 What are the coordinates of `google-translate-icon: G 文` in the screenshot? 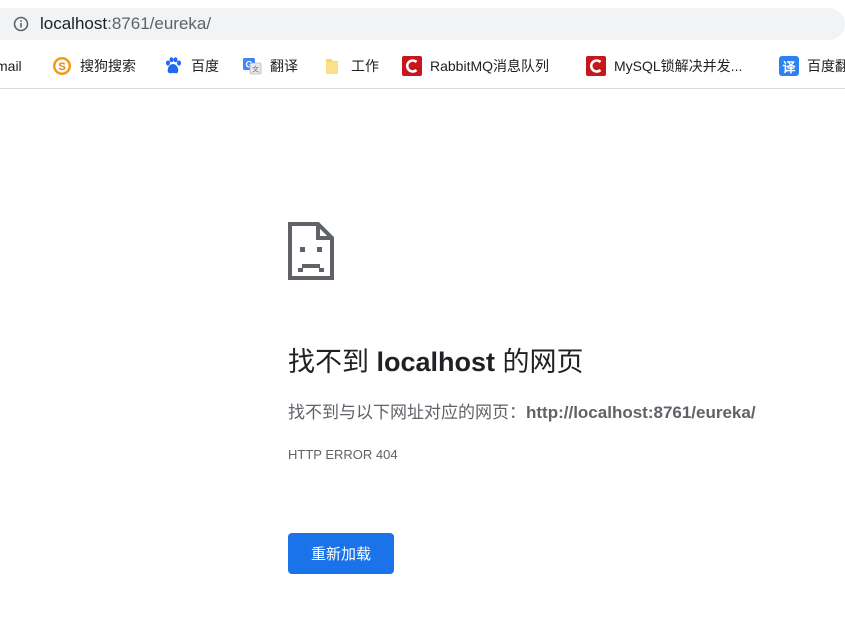 It's located at (252, 66).